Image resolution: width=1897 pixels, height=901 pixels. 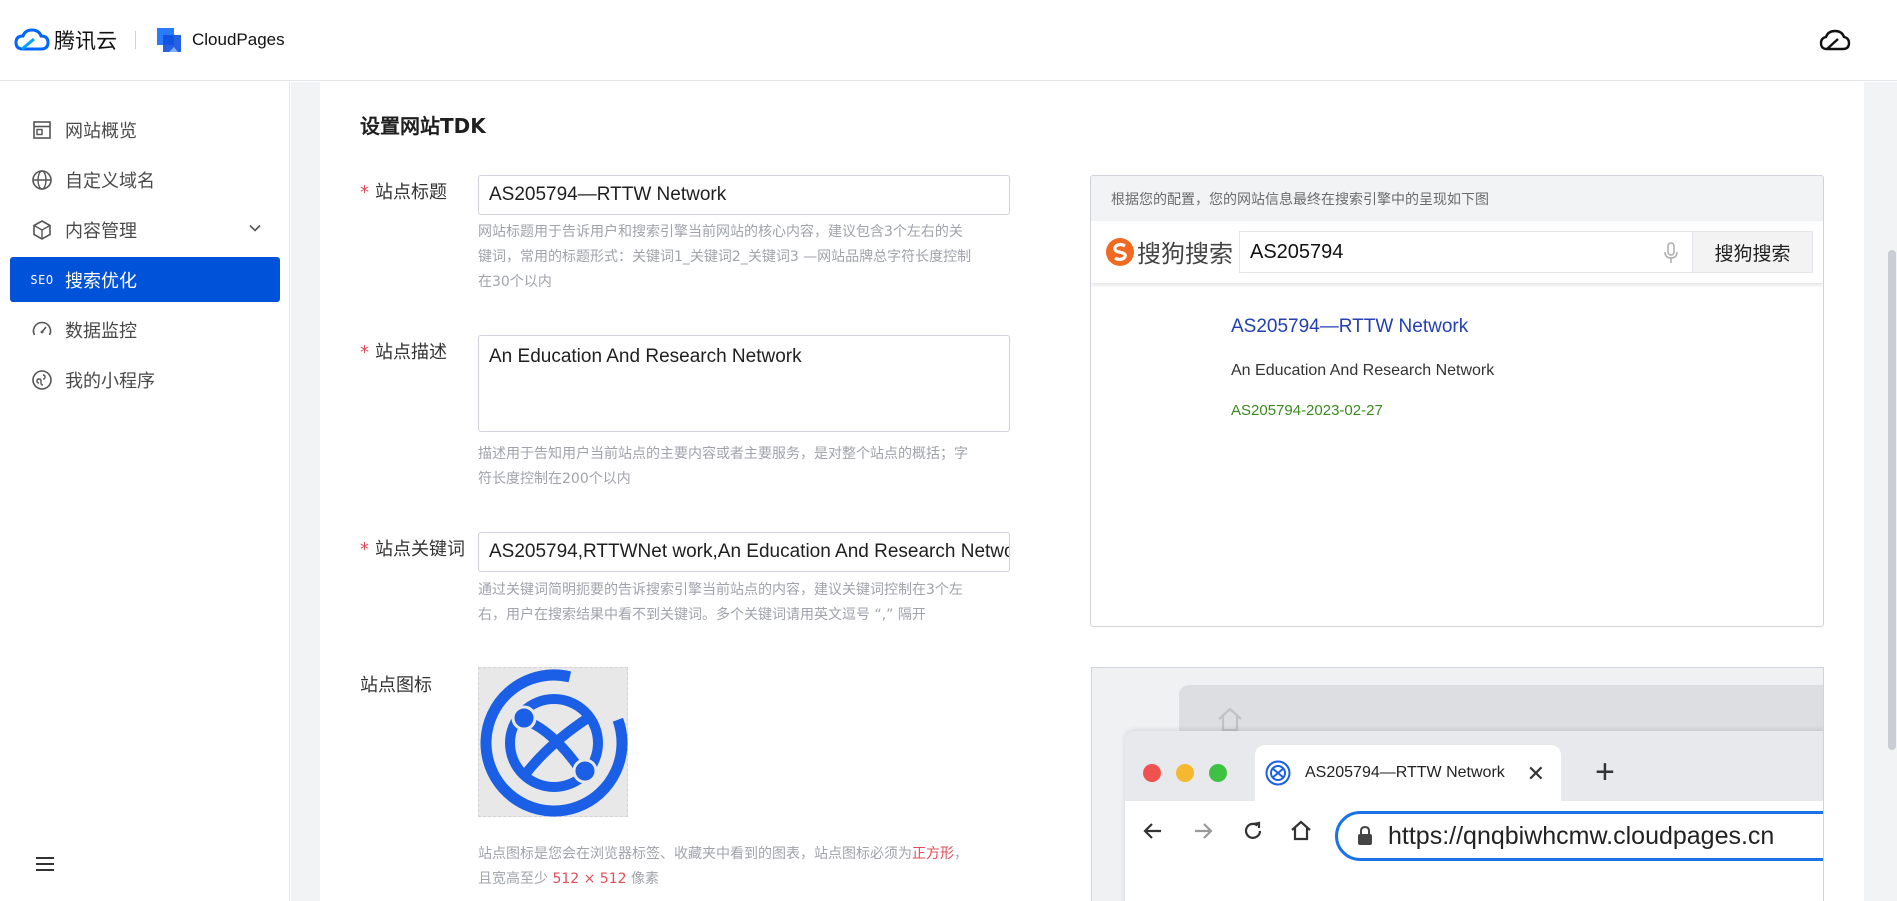 What do you see at coordinates (723, 454) in the screenshot?
I see `help-line: 描述用于告知用户当前站点的主要内容或者主要服务，是对整个站点的概括；字` at bounding box center [723, 454].